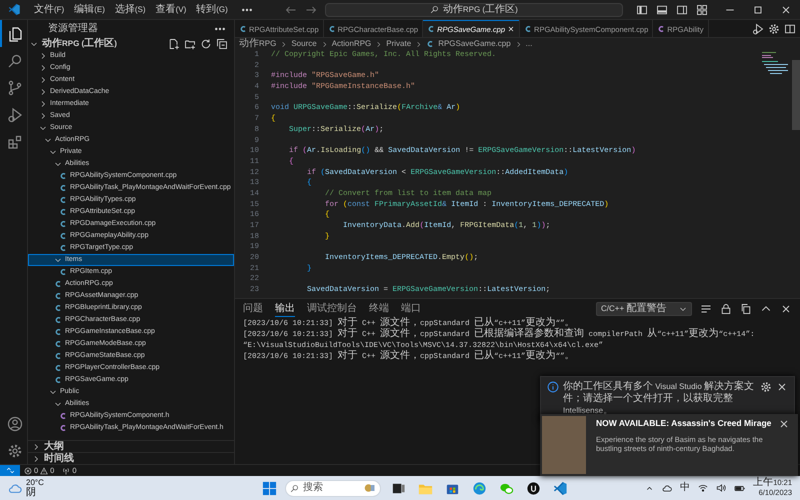  I want to click on extensions-icon, so click(15, 142).